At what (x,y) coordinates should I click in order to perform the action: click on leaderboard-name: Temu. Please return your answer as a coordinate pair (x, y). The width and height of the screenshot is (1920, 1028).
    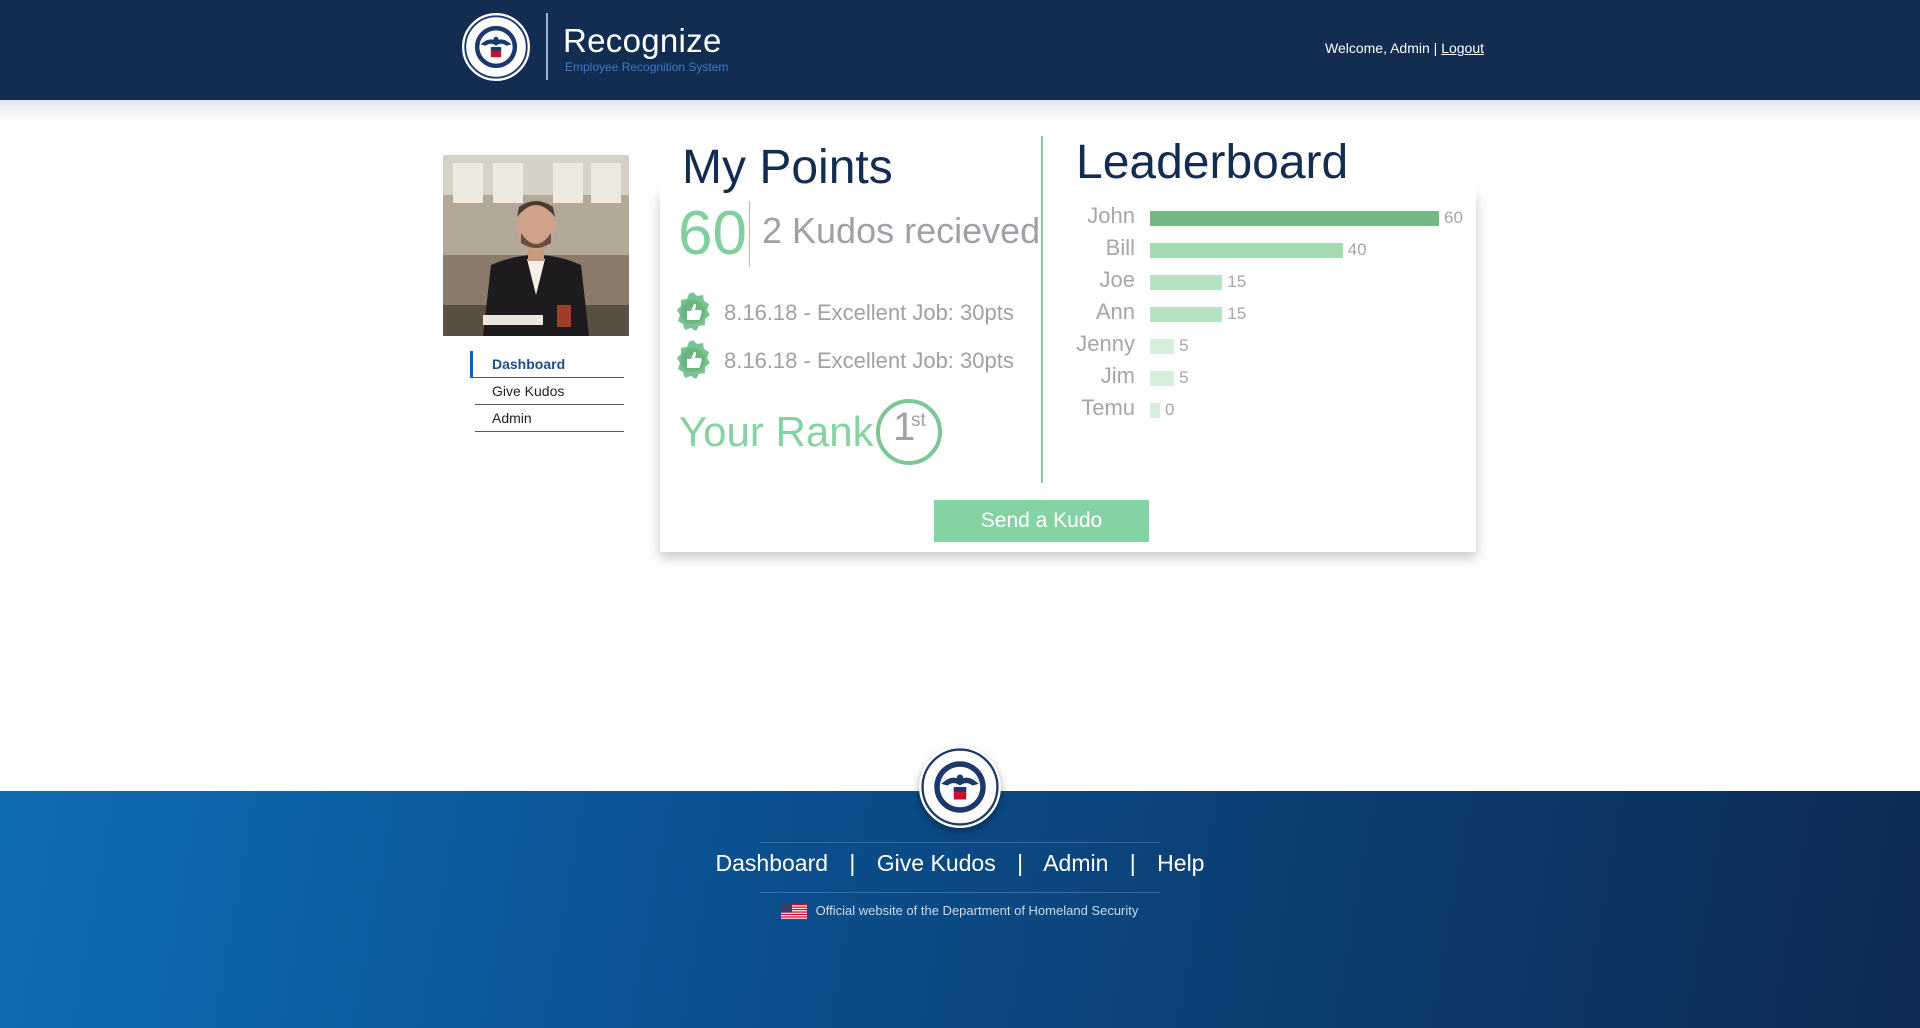
    Looking at the image, I should click on (1108, 407).